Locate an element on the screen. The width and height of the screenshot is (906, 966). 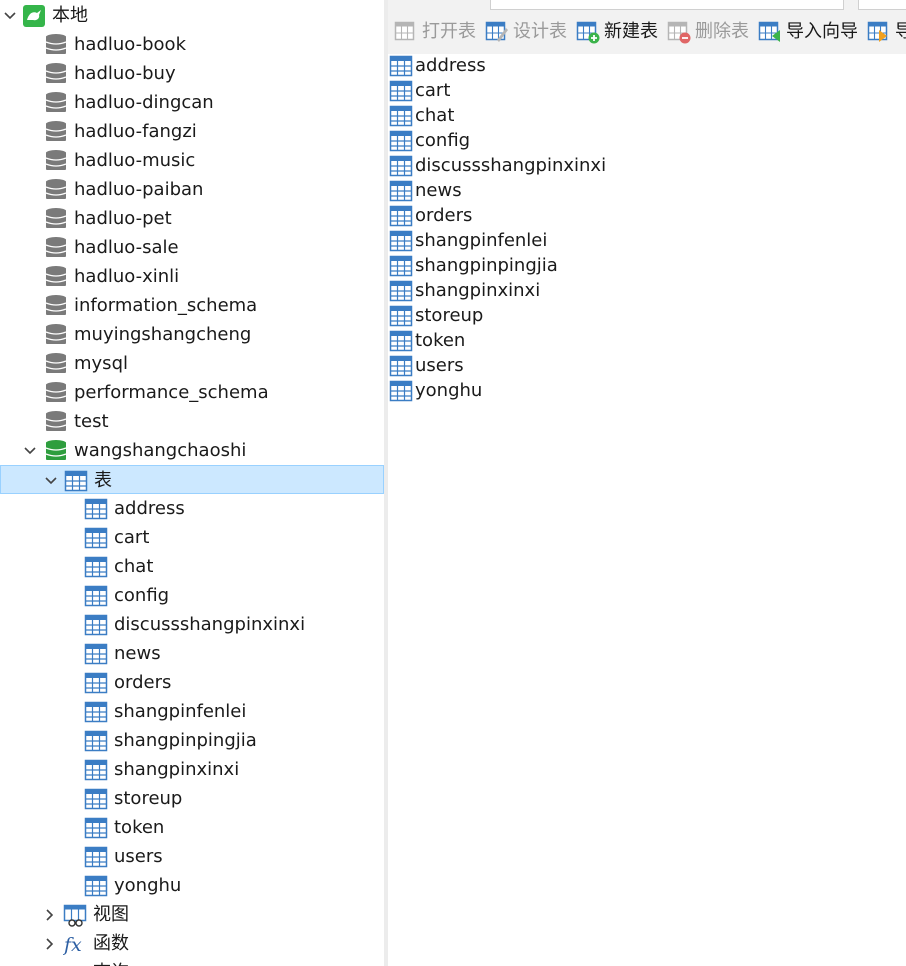
tree-table: cart is located at coordinates (192, 537).